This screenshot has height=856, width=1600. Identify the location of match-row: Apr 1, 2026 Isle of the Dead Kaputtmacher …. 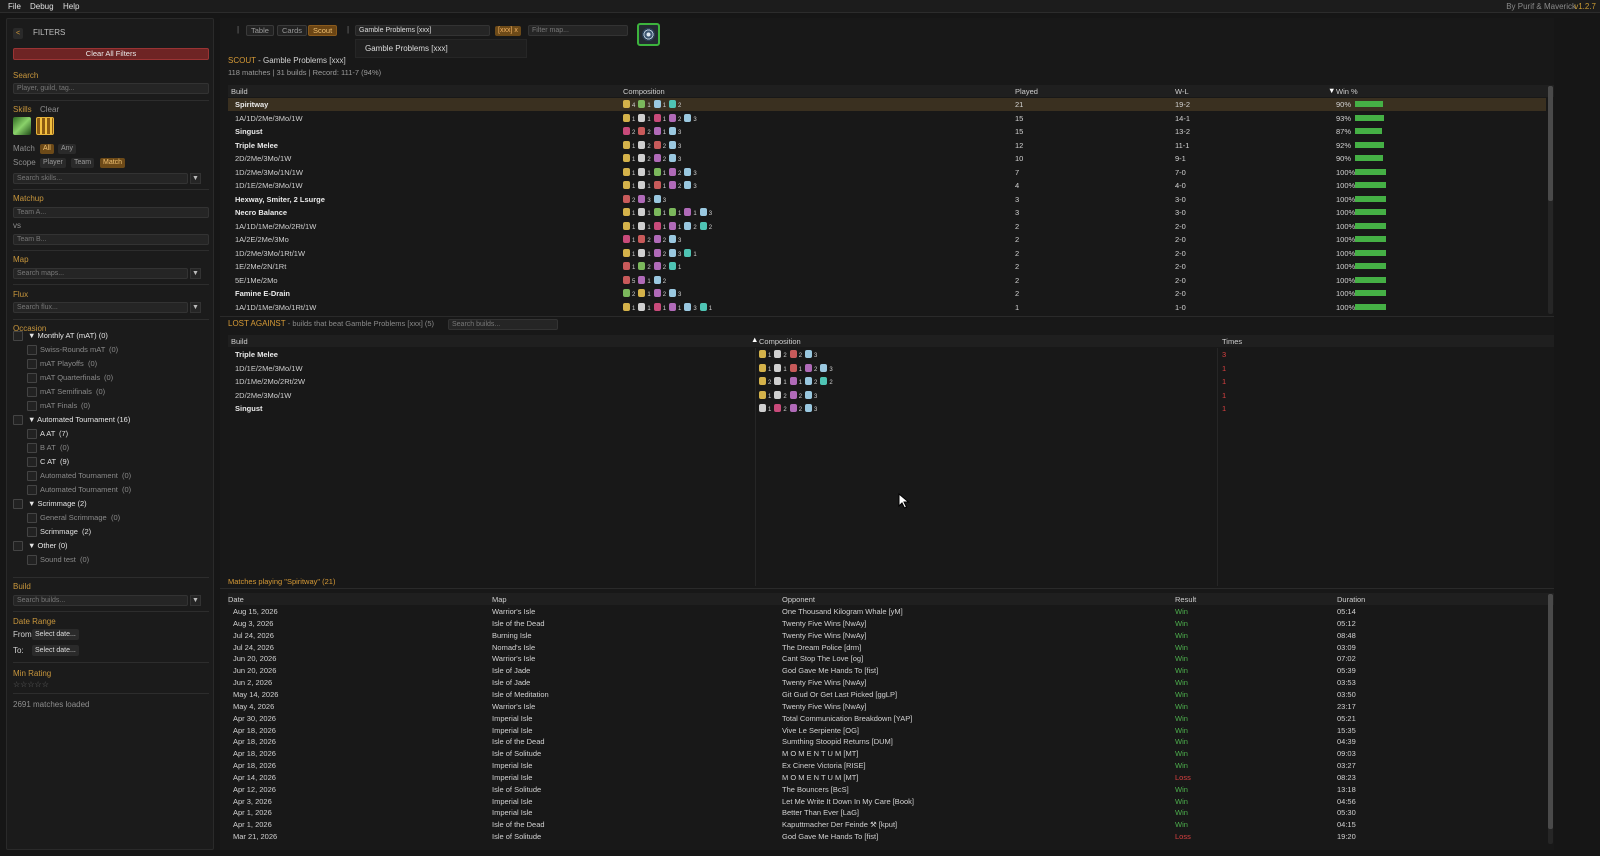
(887, 825).